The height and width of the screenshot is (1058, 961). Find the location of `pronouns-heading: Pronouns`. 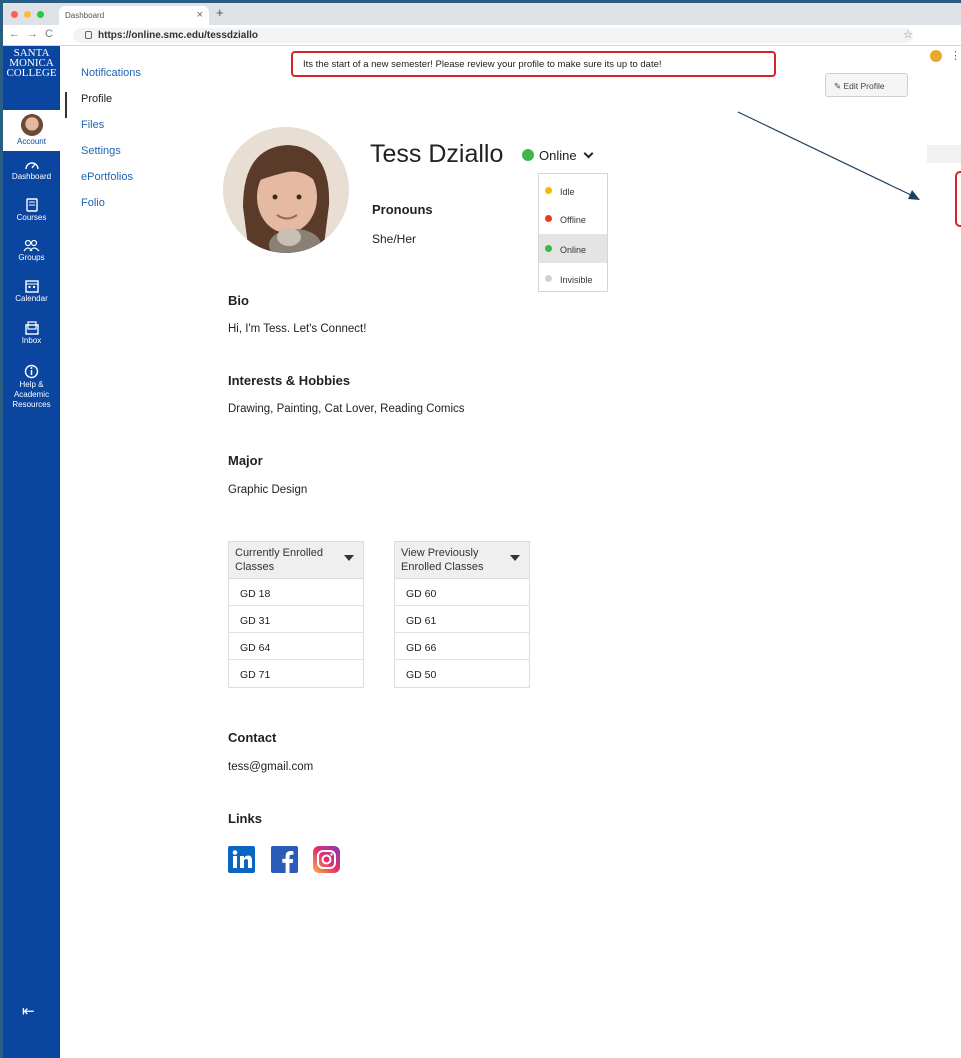

pronouns-heading: Pronouns is located at coordinates (402, 209).